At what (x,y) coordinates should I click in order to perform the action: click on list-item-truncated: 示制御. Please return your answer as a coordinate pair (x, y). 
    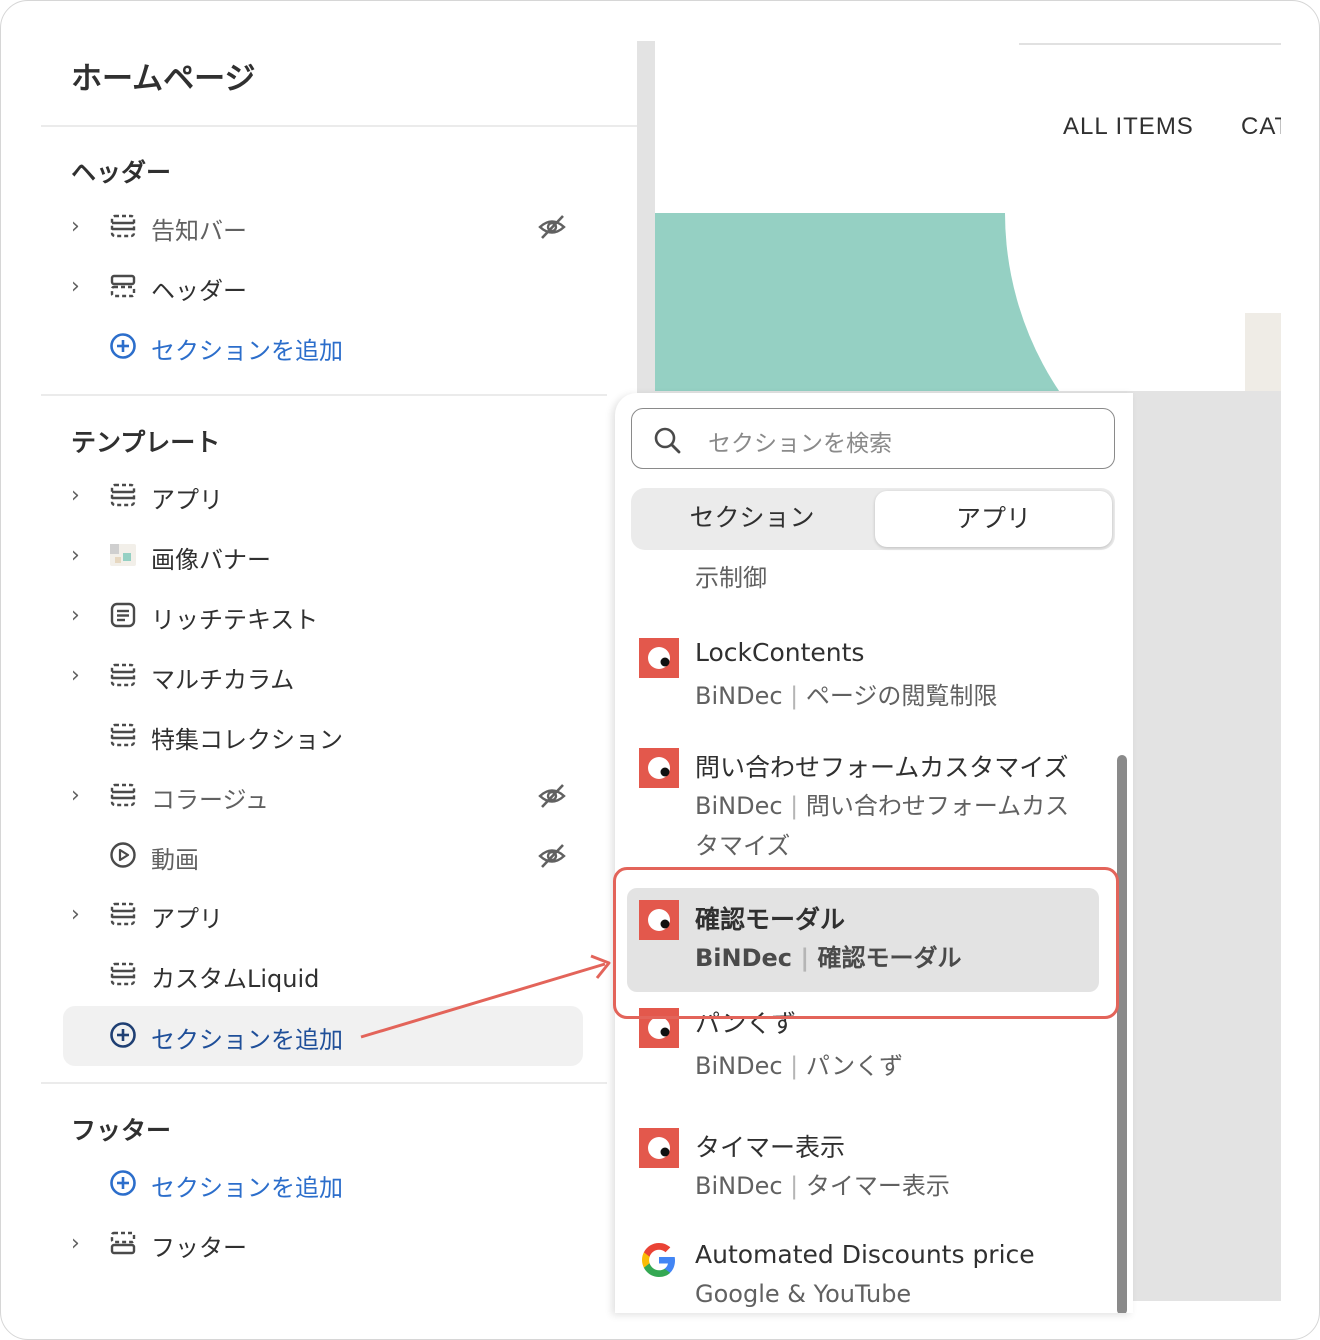
    Looking at the image, I should click on (863, 575).